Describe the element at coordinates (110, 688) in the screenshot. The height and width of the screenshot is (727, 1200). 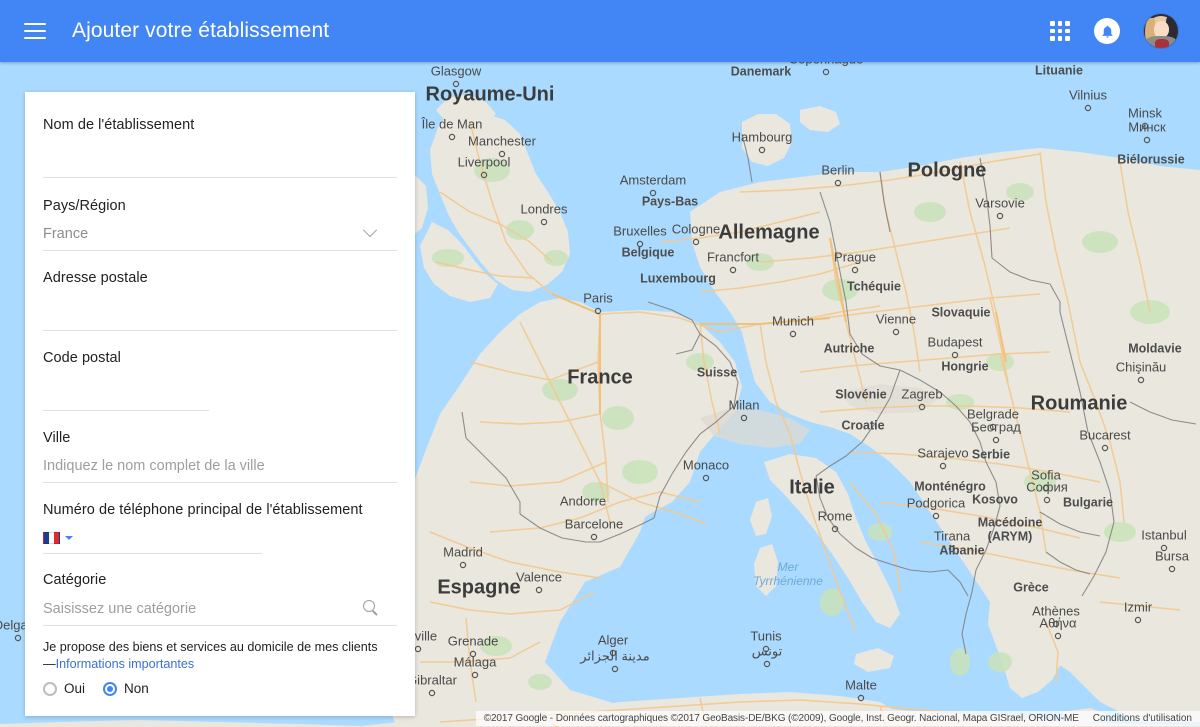
I see `radio-dot-non` at that location.